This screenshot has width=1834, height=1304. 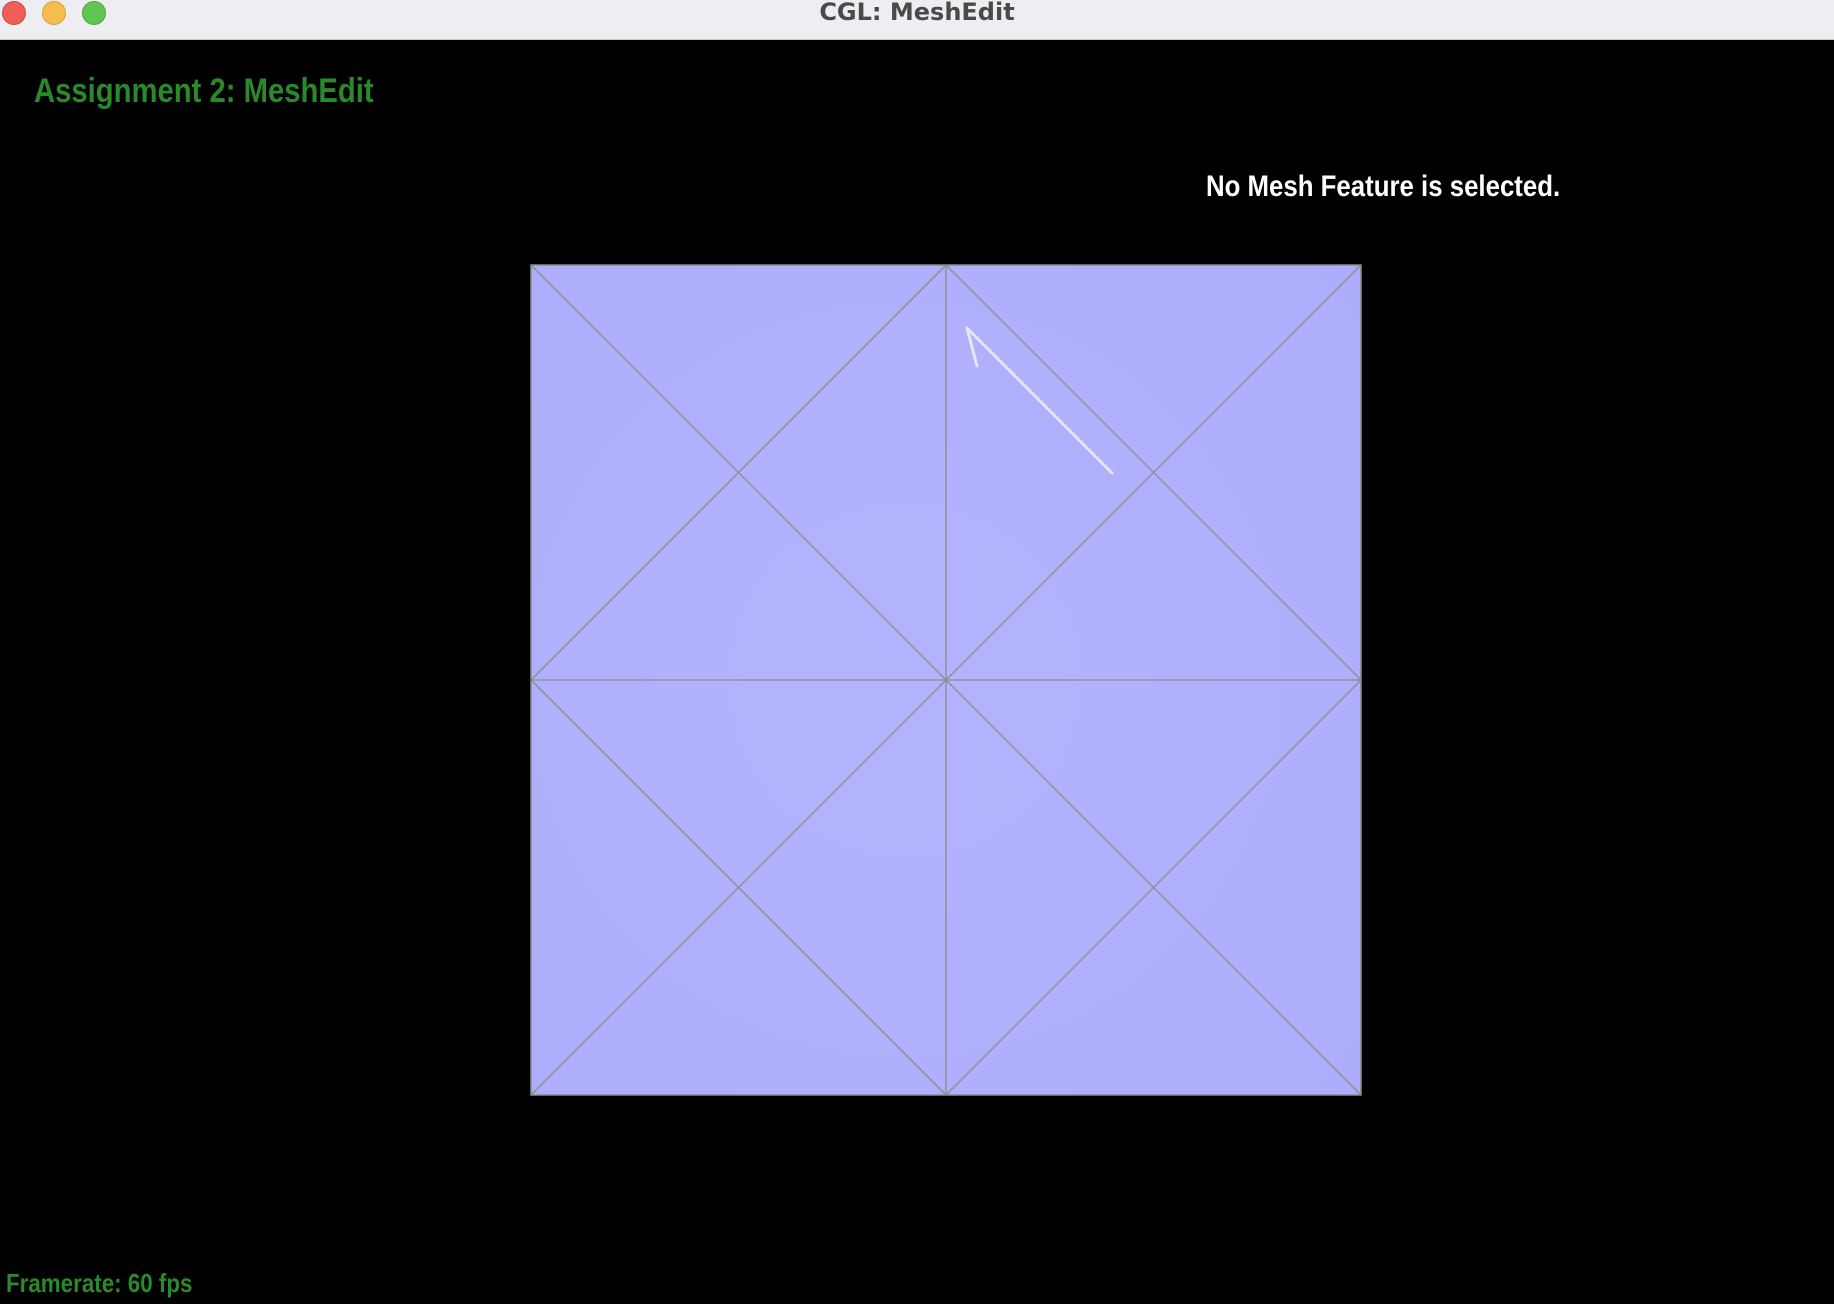 I want to click on assignment-heading: Assignment 2: MeshEdit, so click(x=204, y=91).